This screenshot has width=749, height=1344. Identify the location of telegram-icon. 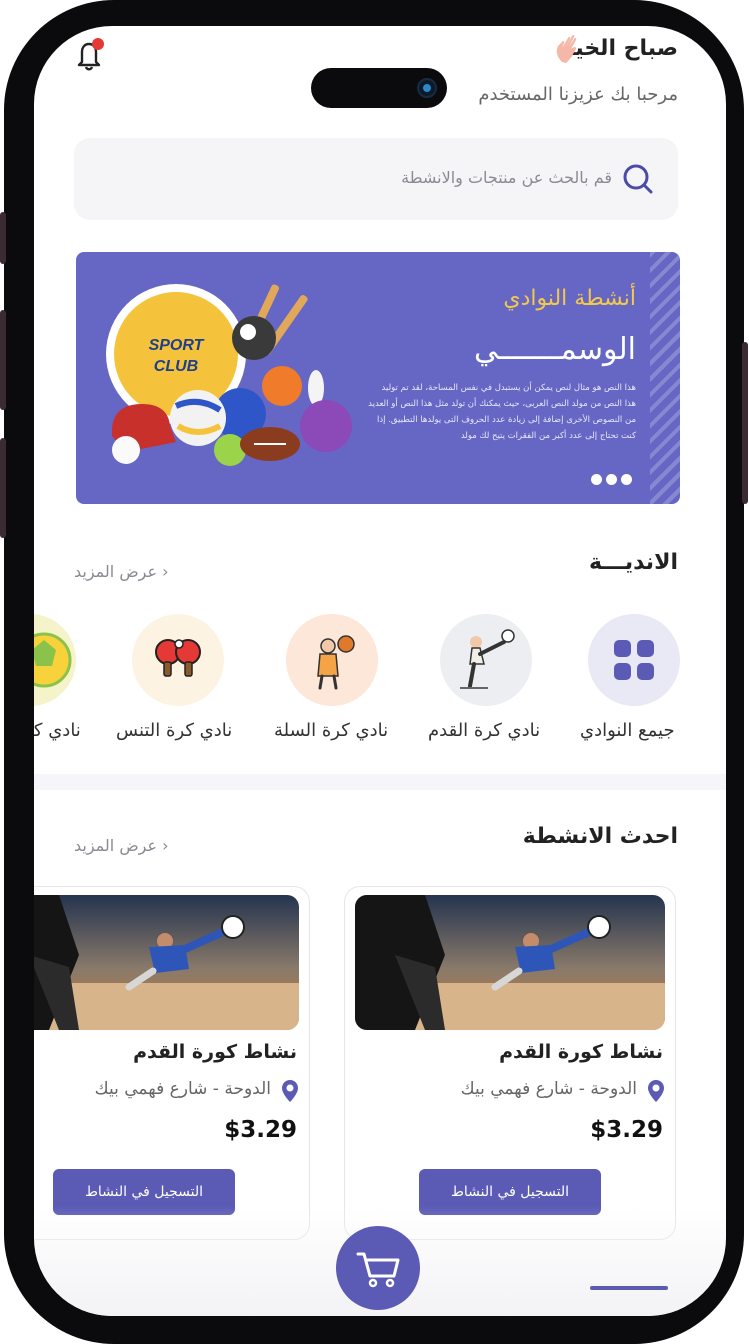
(626, 479).